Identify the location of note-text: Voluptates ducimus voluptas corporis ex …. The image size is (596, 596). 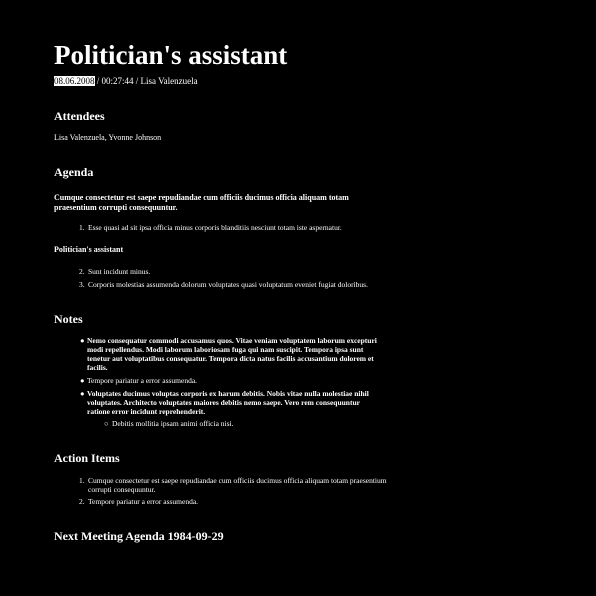
(228, 402).